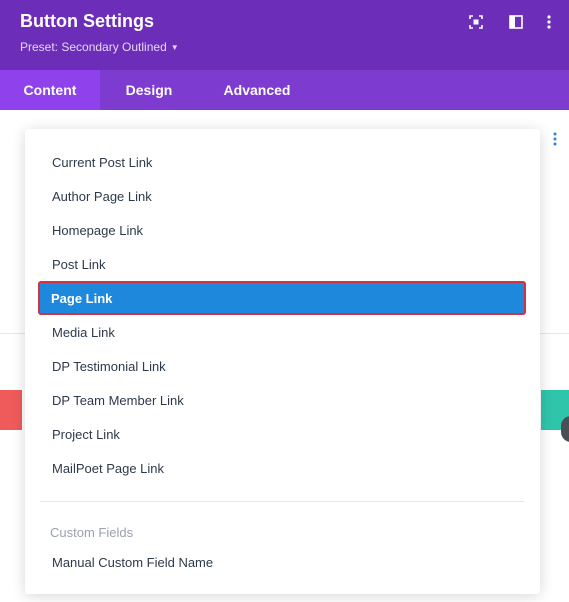 The height and width of the screenshot is (602, 569). I want to click on tab-content: Content, so click(50, 90).